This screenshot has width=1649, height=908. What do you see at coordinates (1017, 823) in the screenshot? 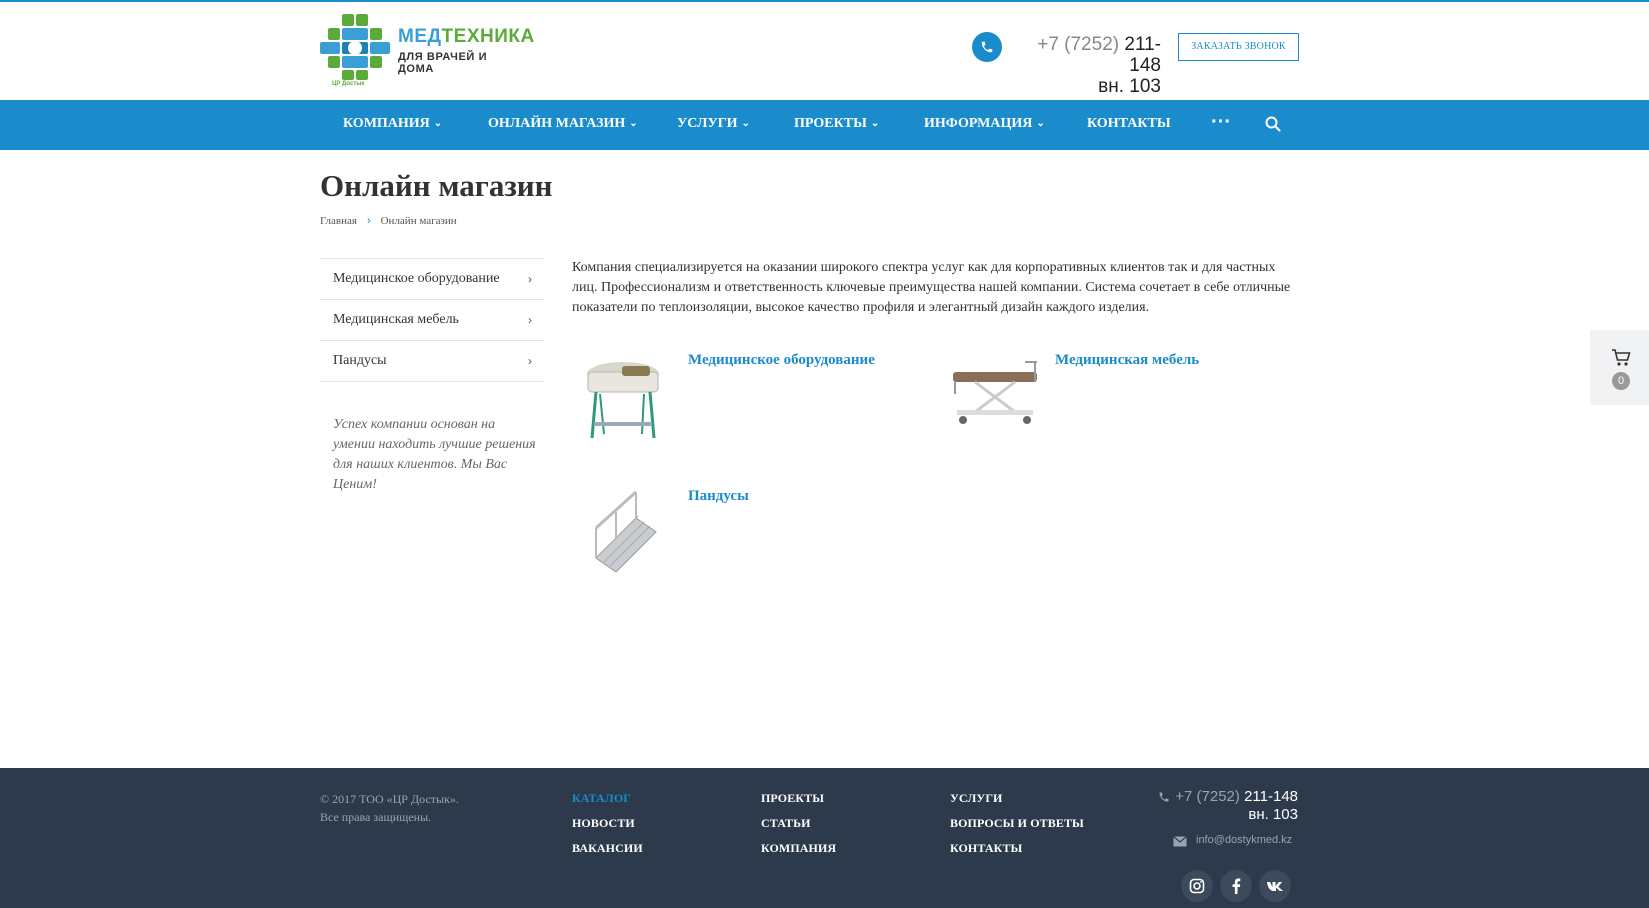
I see `footer-link-faq: ВОПРОСЫ И ОТВЕТЫ` at bounding box center [1017, 823].